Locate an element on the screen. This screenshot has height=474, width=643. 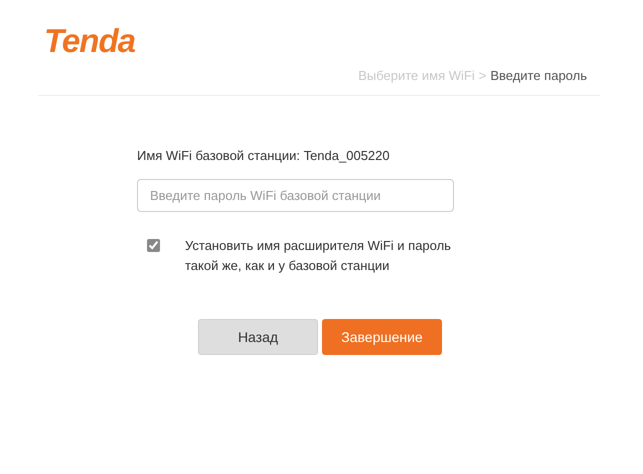
password-field: Введите пароль WiFi базовой станции is located at coordinates (295, 195).